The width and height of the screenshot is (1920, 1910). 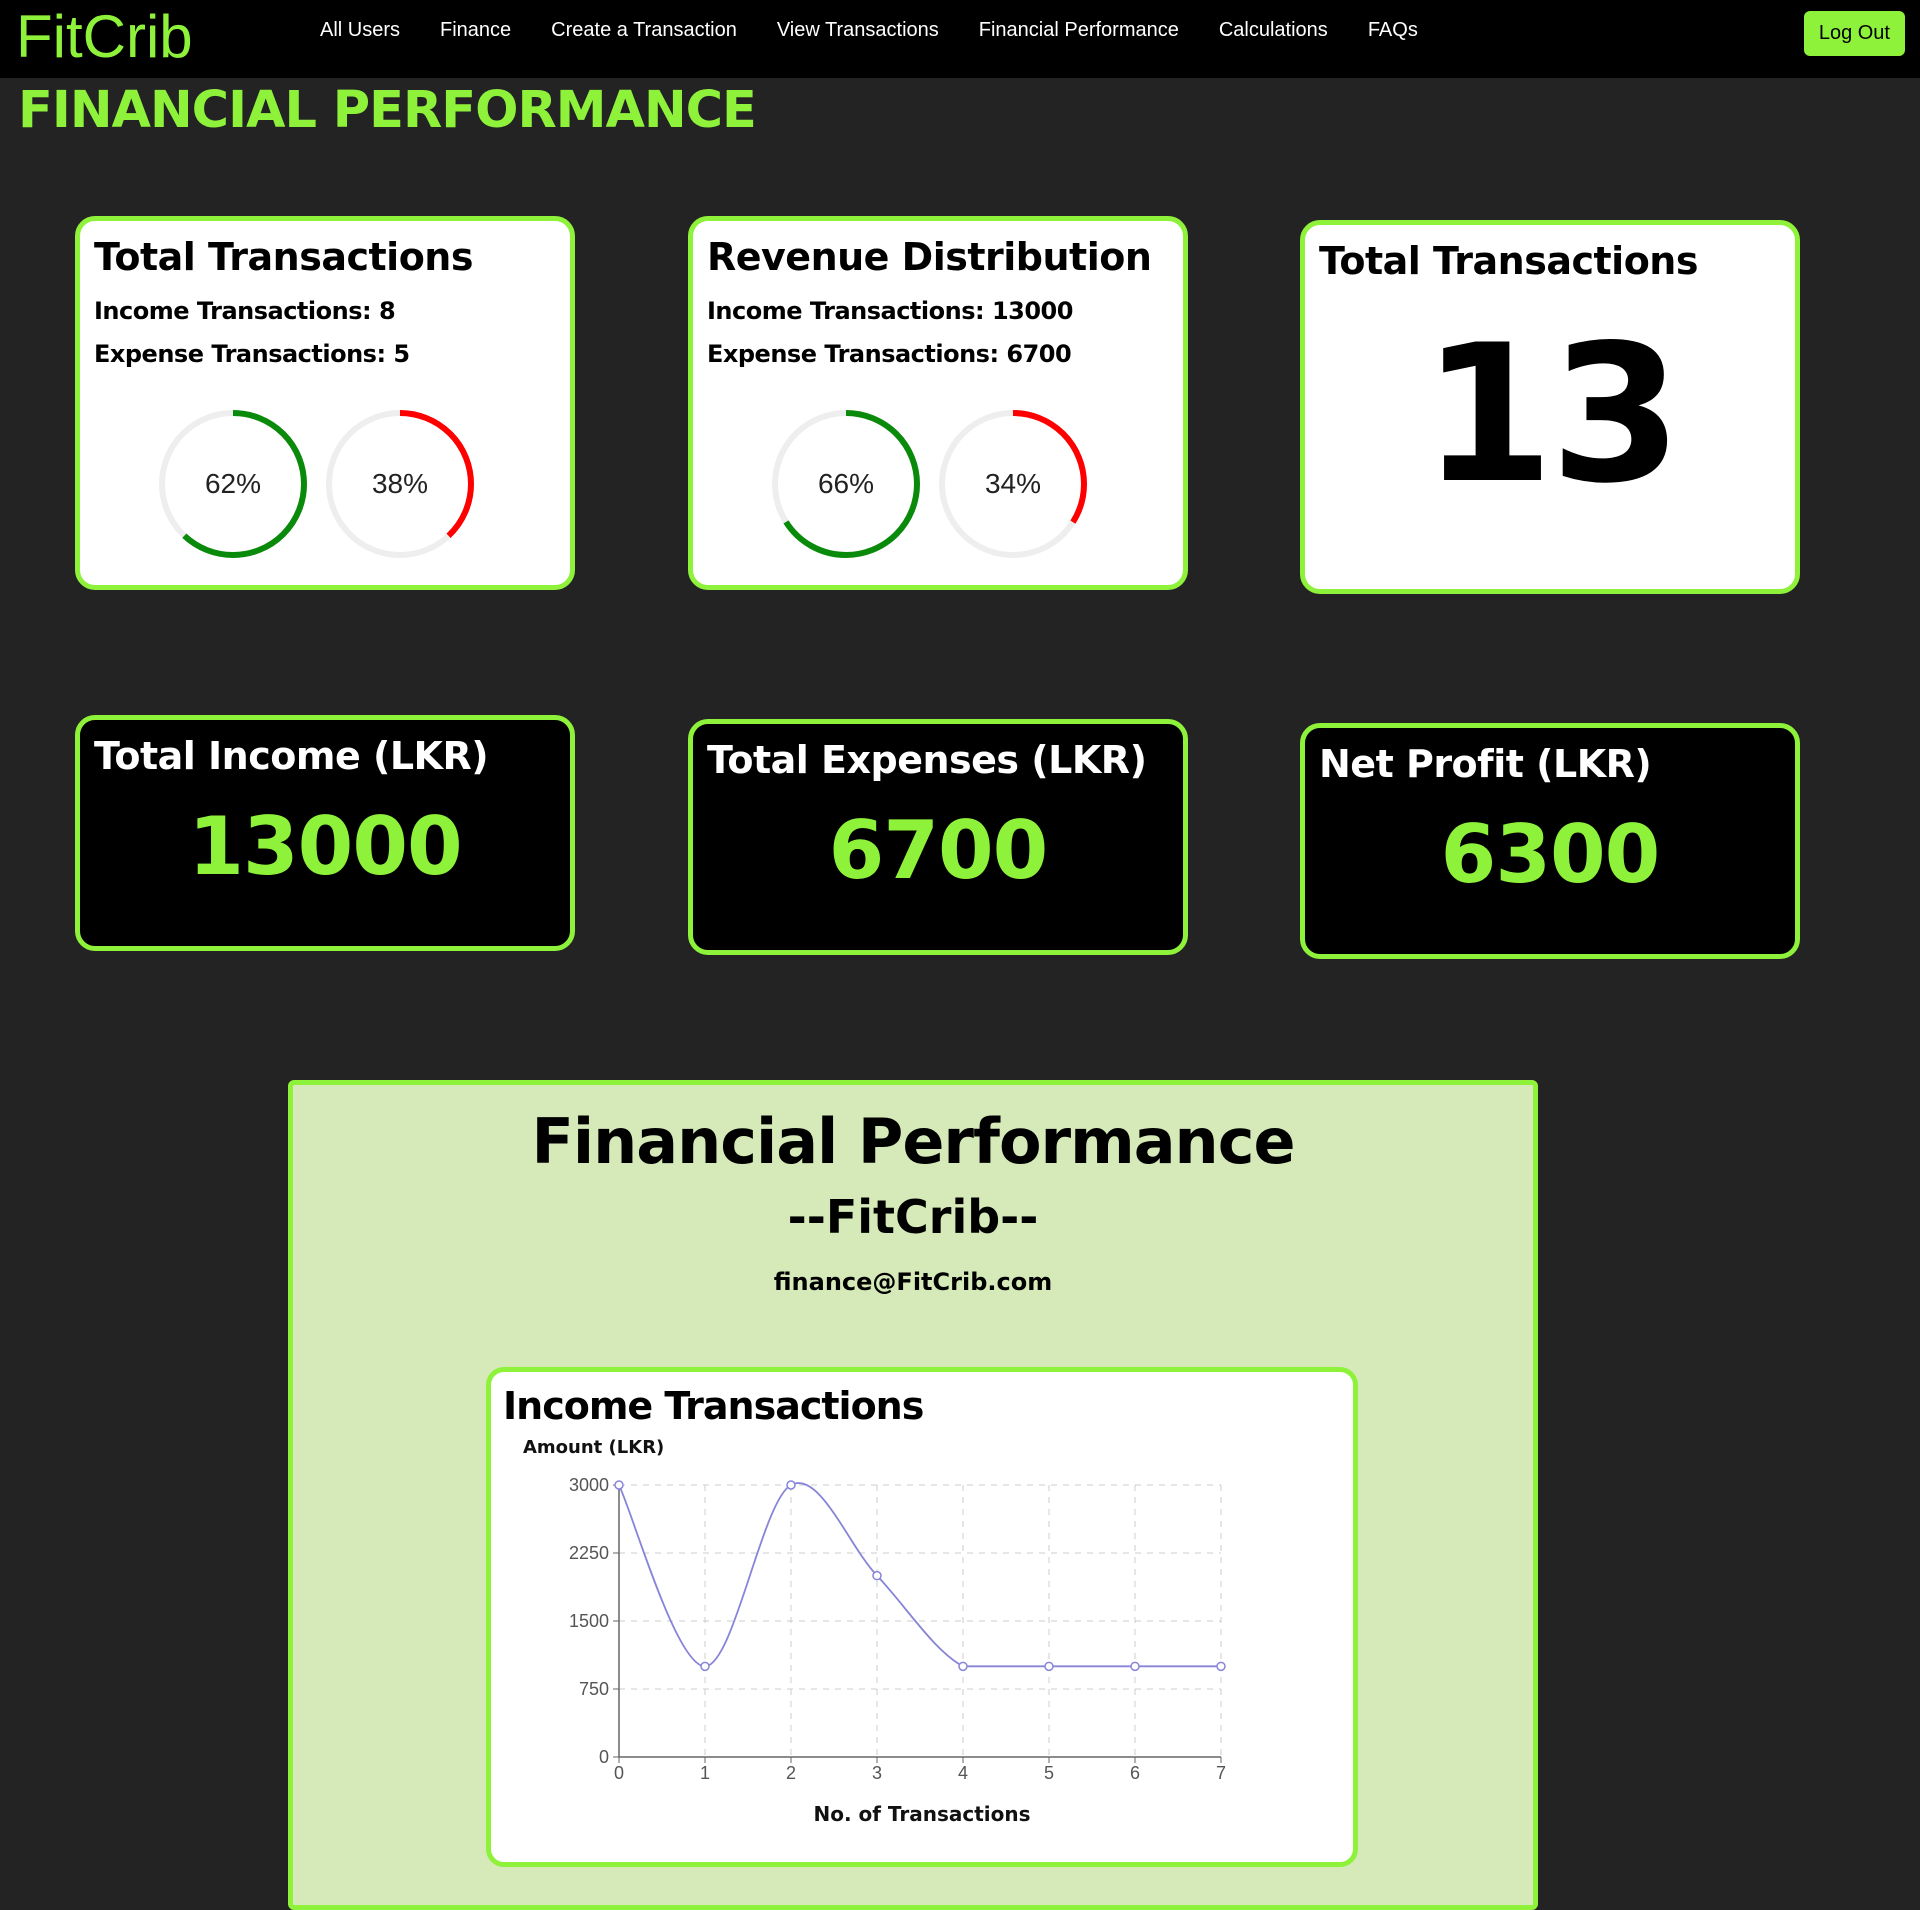 What do you see at coordinates (1273, 30) in the screenshot?
I see `nav-link-calculations: Calculations` at bounding box center [1273, 30].